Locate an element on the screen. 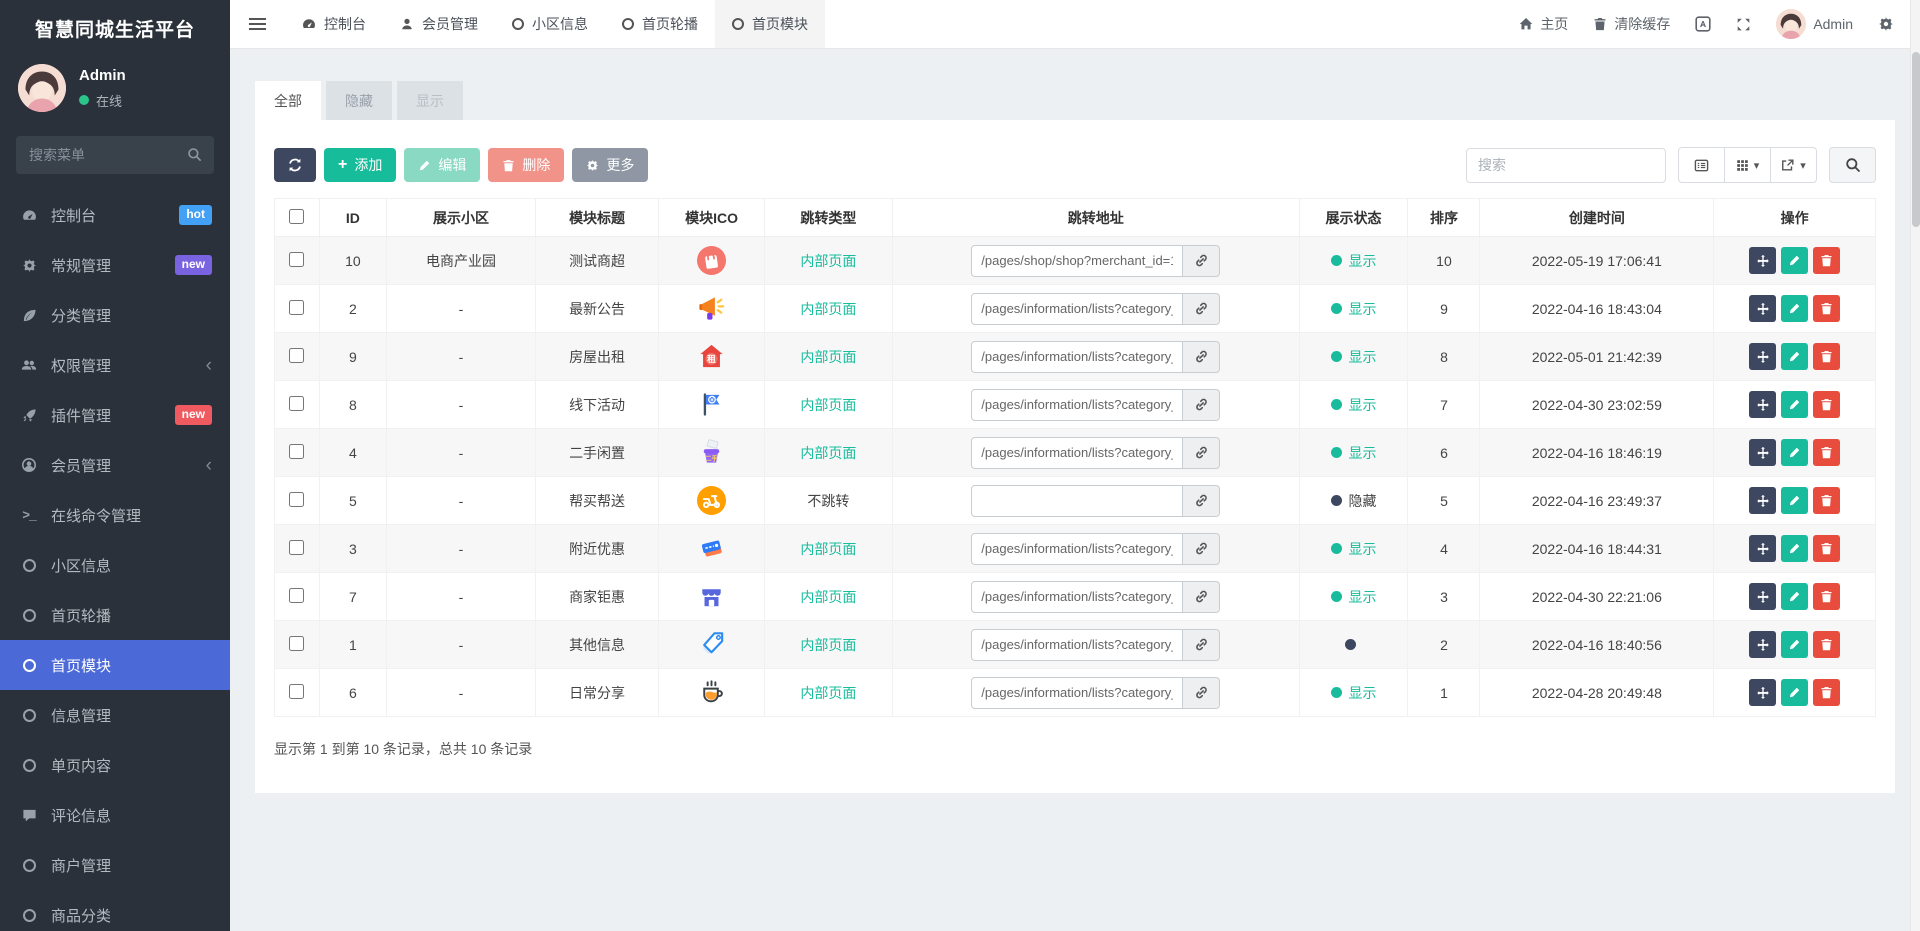 The image size is (1920, 931). header-community: 展示小区 is located at coordinates (461, 217).